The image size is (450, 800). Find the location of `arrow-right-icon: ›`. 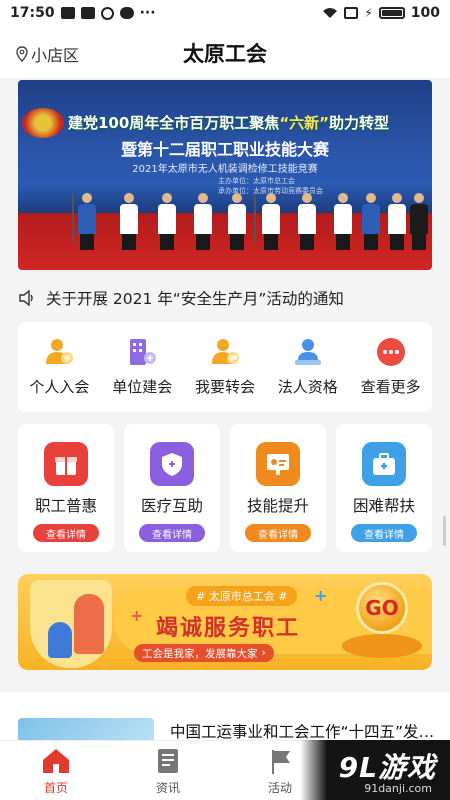

arrow-right-icon: › is located at coordinates (263, 653).